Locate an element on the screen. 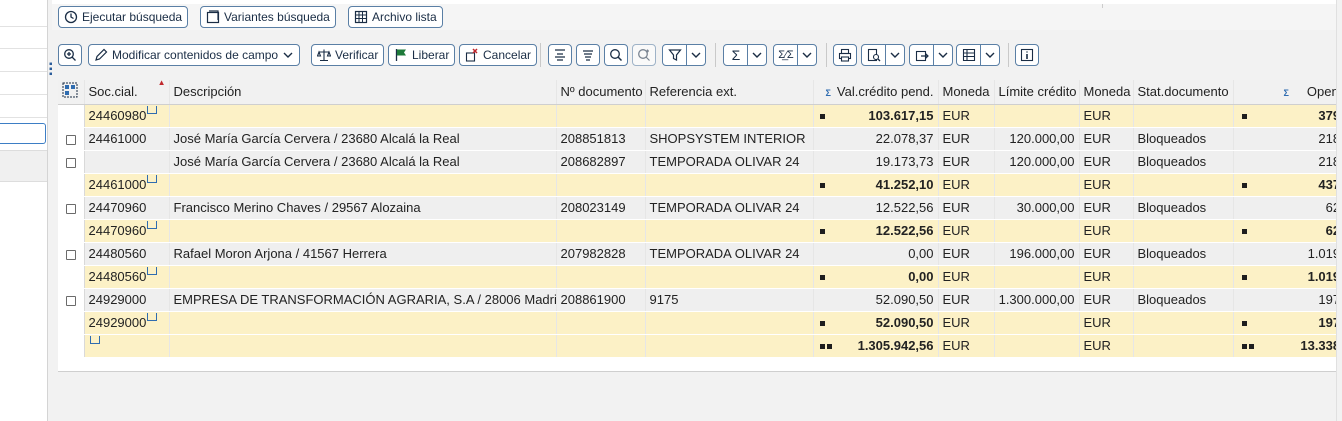  cell-external-ref: SHOPSYSTEM INTERIOR is located at coordinates (729, 139).